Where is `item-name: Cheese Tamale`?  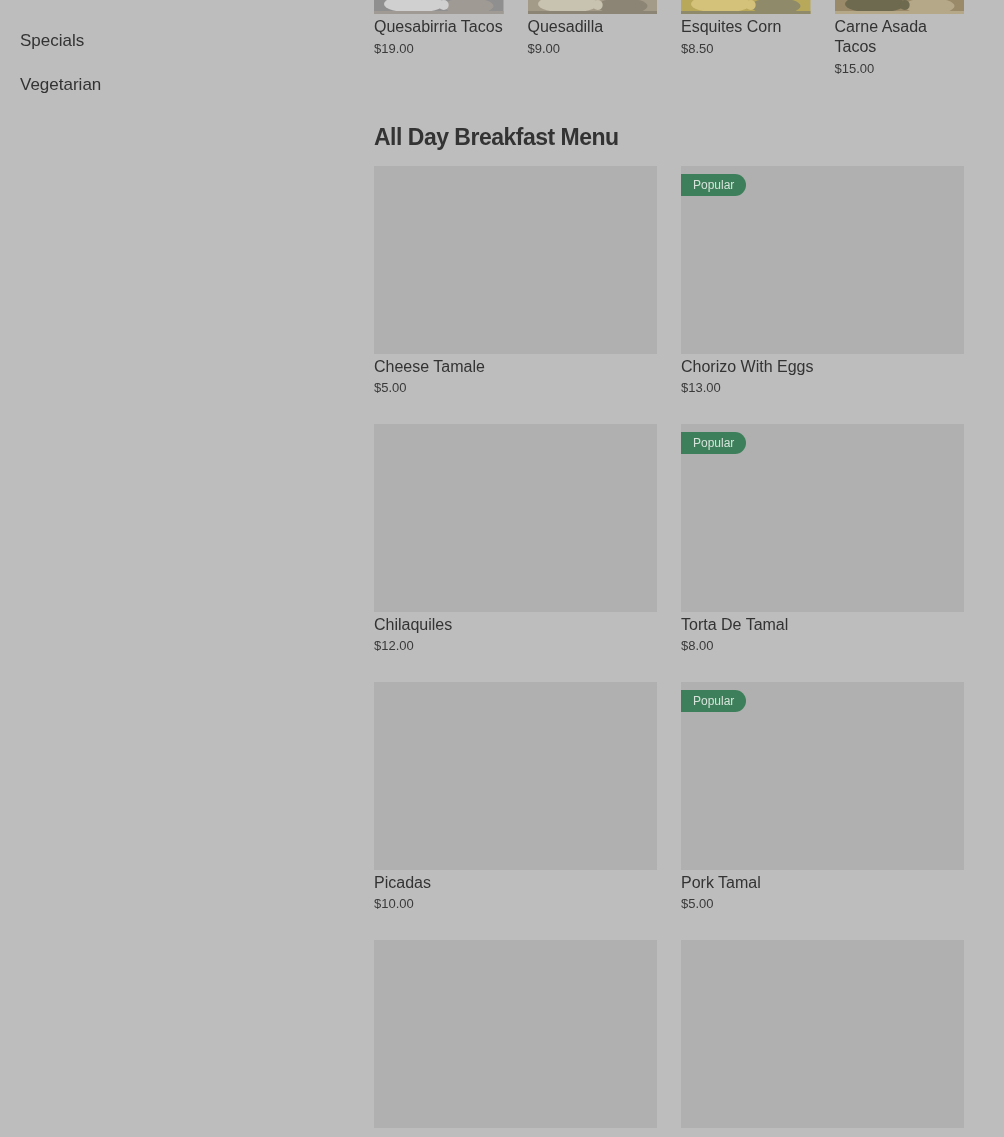 item-name: Cheese Tamale is located at coordinates (429, 367).